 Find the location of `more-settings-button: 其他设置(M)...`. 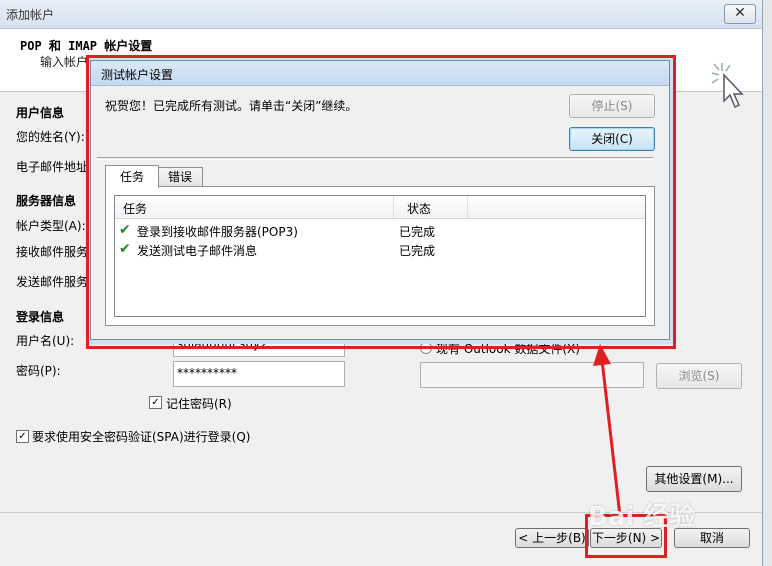

more-settings-button: 其他设置(M)... is located at coordinates (694, 479).